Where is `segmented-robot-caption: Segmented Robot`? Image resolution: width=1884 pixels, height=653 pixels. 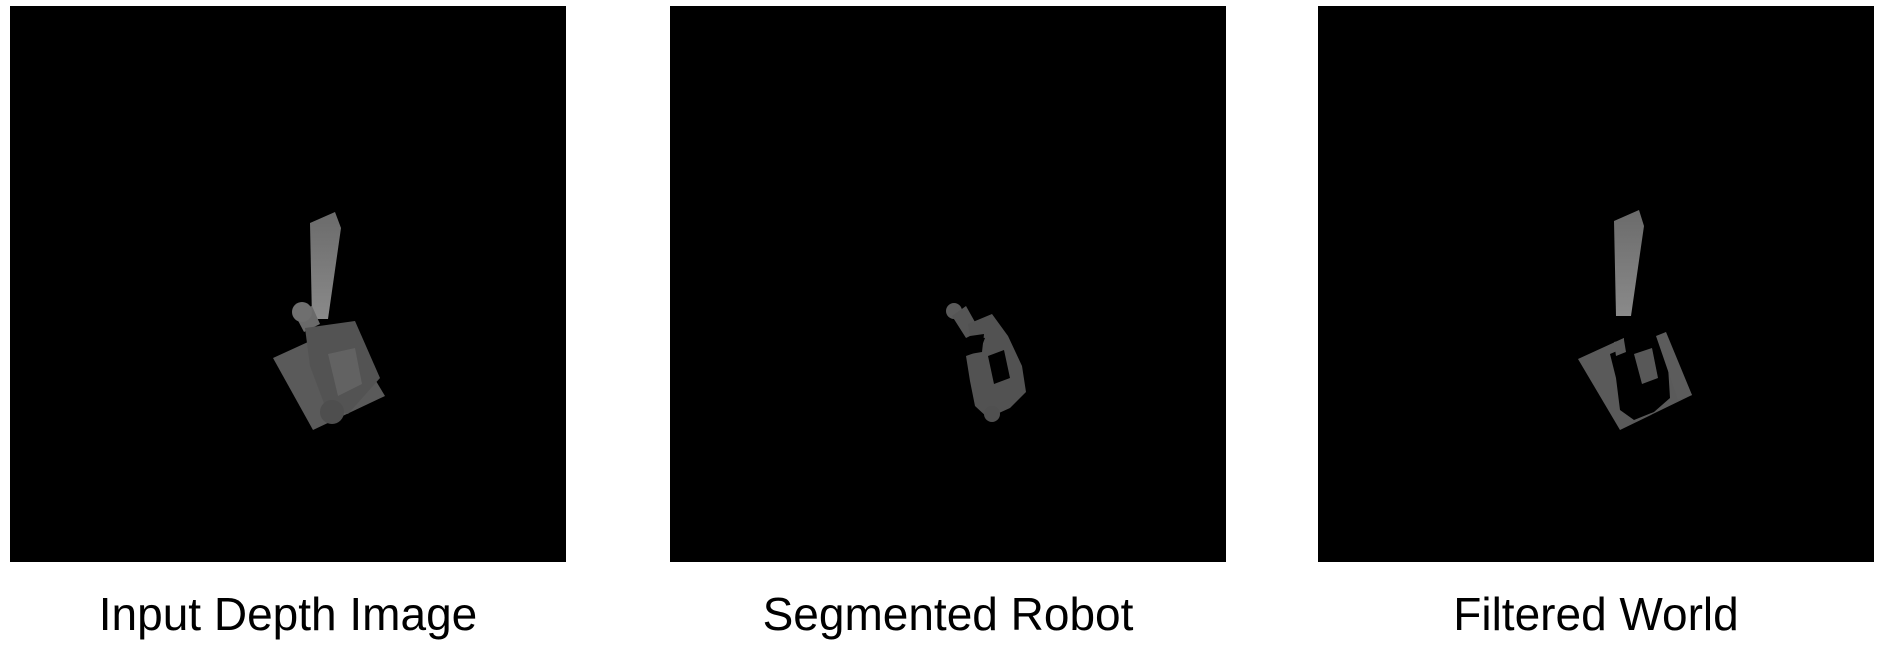 segmented-robot-caption: Segmented Robot is located at coordinates (948, 614).